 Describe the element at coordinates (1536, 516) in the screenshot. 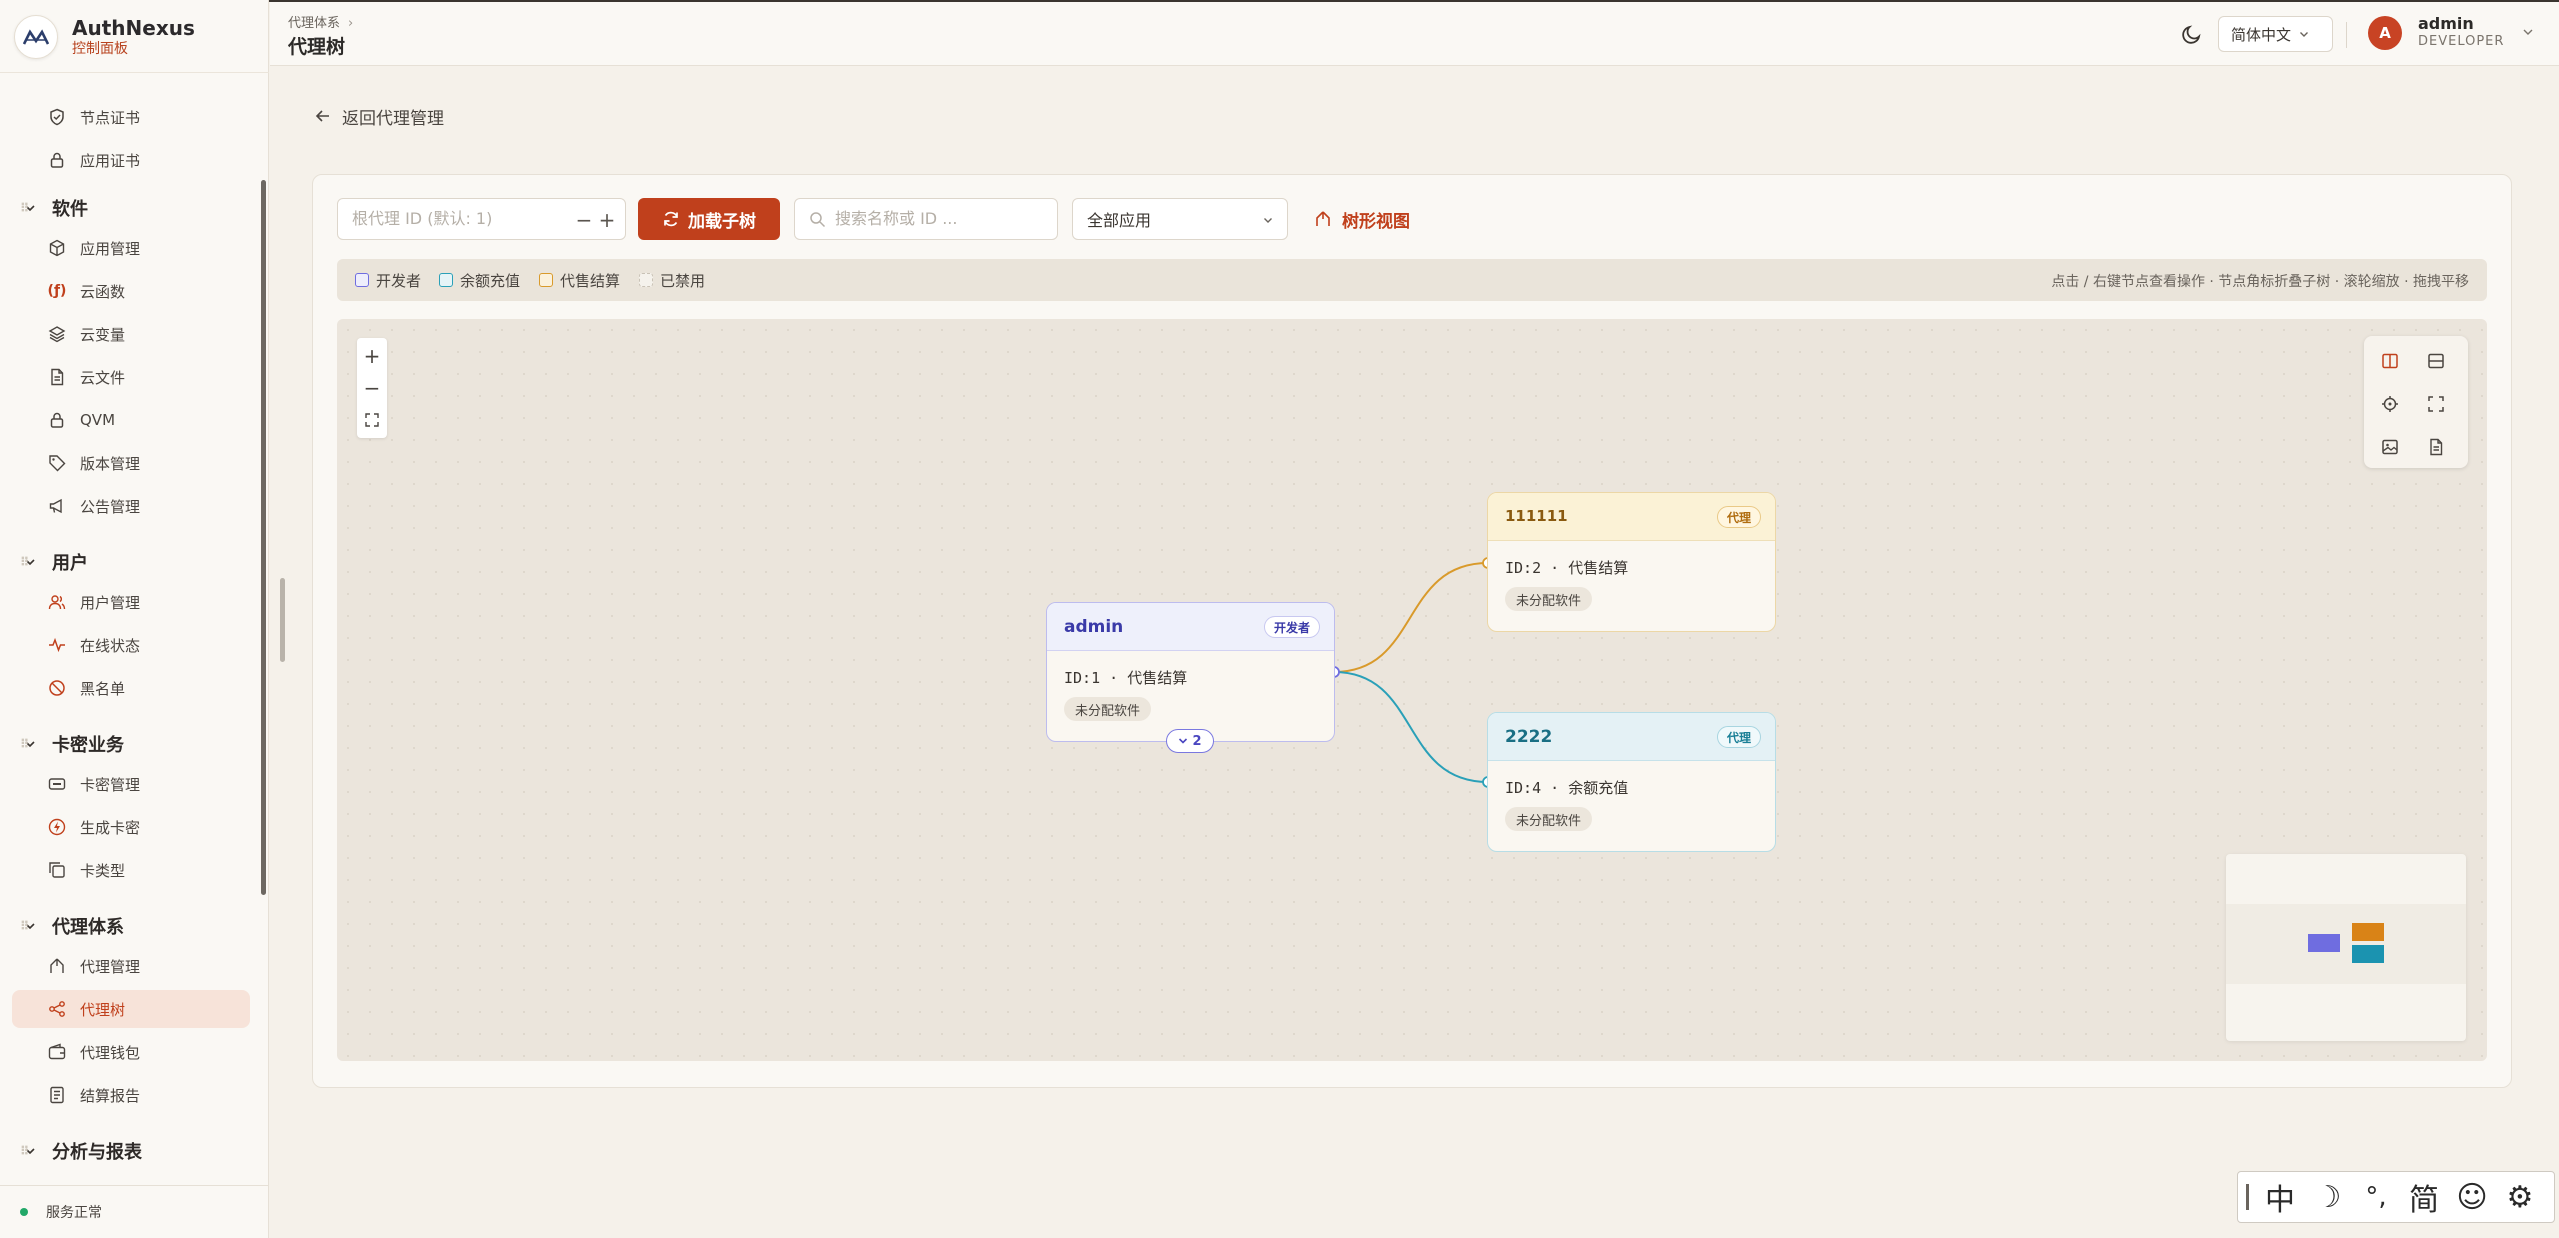

I see `node-name: 111111` at that location.